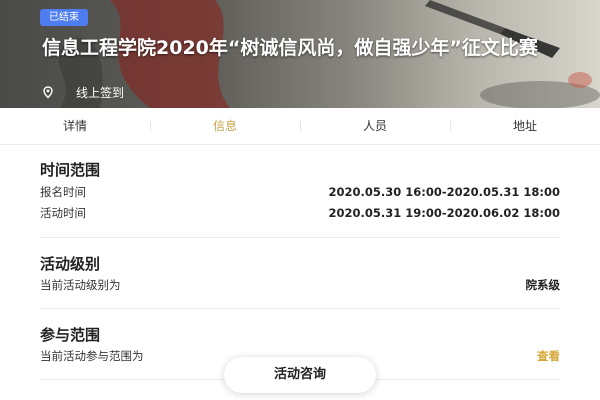  What do you see at coordinates (444, 192) in the screenshot?
I see `signup-time-value: 2020.05.30 16:00-2020.05.31 18:00` at bounding box center [444, 192].